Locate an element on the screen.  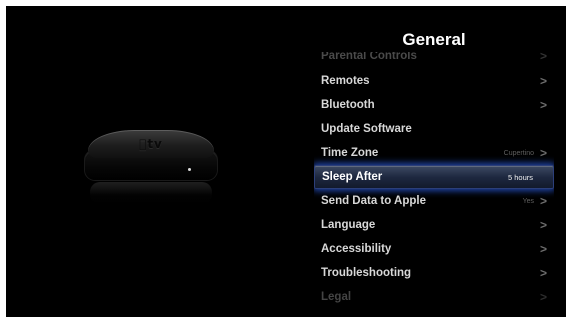
device-top: tv is located at coordinates (151, 144).